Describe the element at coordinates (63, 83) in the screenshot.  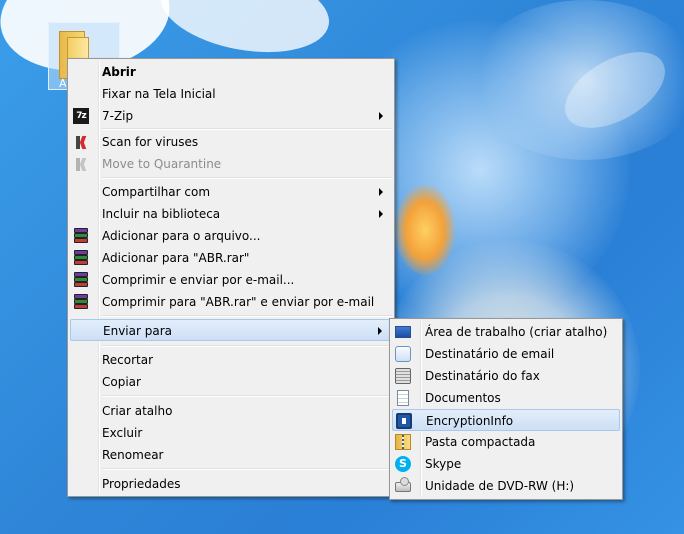
I see `desktop-folder-label: A` at that location.